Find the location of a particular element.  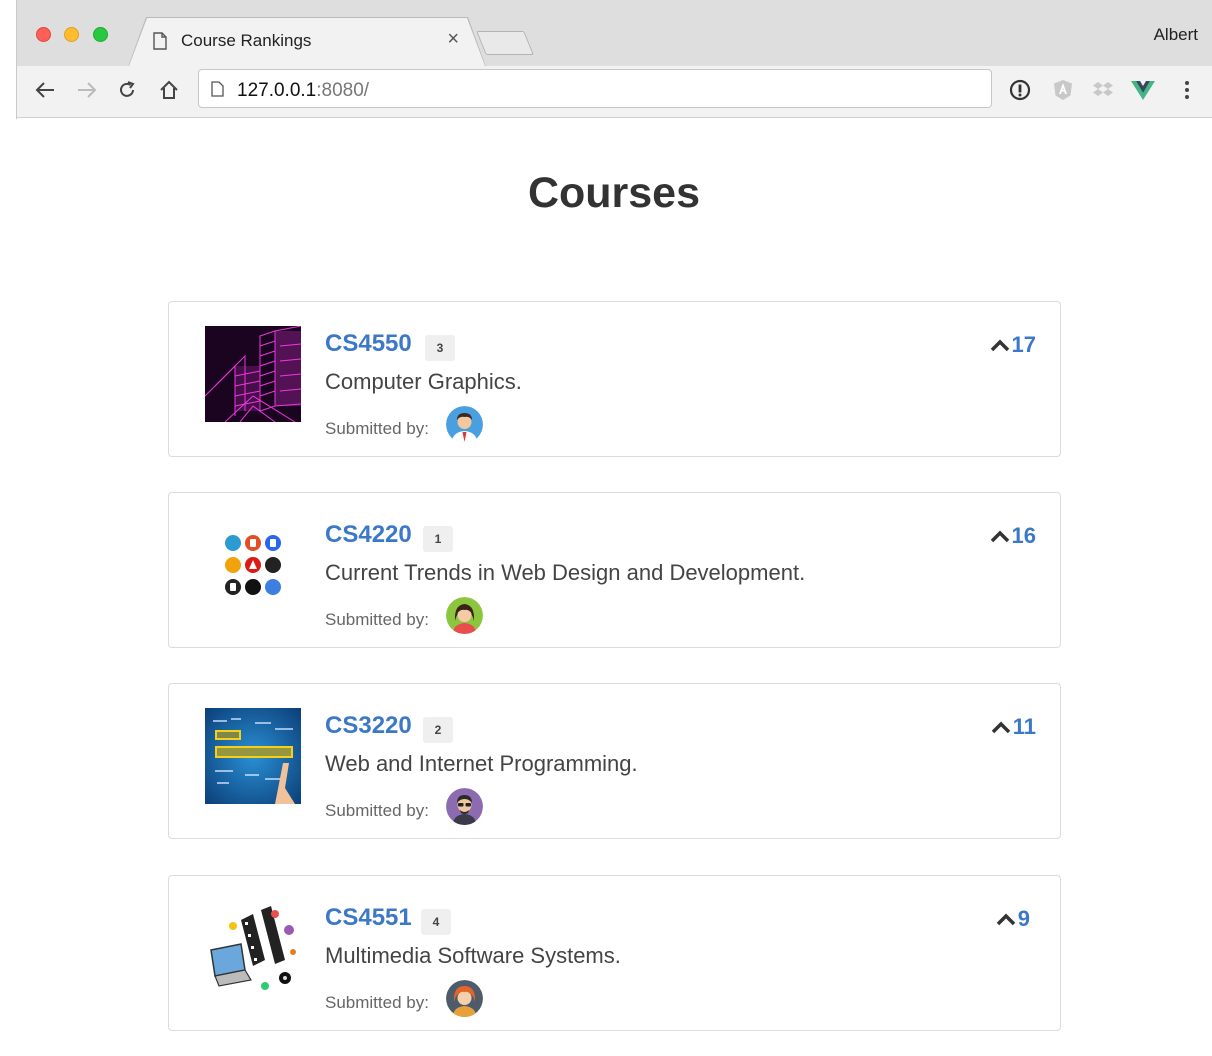

tab-title: Course Rankings is located at coordinates (246, 40).